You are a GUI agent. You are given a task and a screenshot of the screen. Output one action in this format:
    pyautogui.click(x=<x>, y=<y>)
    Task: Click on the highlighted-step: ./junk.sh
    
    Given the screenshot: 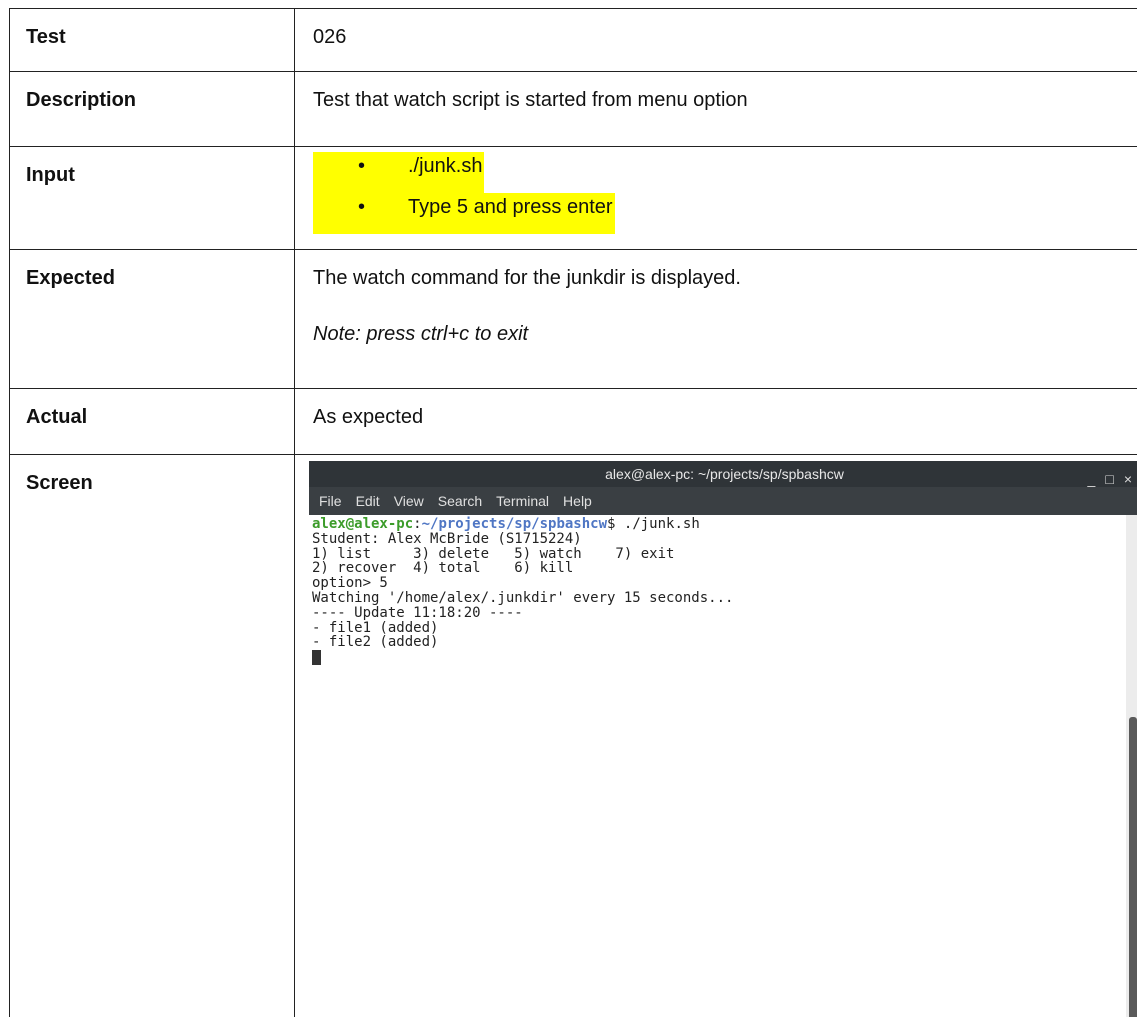 What is the action you would take?
    pyautogui.click(x=399, y=172)
    